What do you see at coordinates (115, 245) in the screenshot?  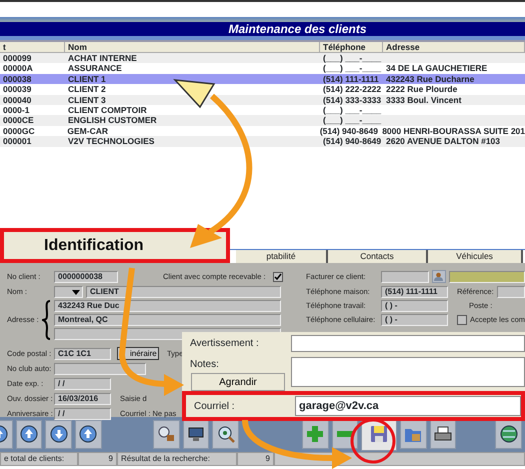 I see `tab: Identification` at bounding box center [115, 245].